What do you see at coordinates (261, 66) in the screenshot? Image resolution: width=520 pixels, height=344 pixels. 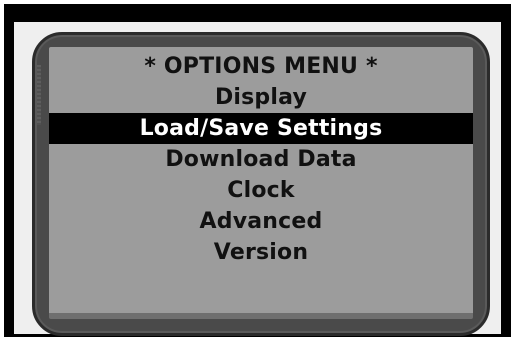 I see `menu-title: * OPTIONS MENU *` at bounding box center [261, 66].